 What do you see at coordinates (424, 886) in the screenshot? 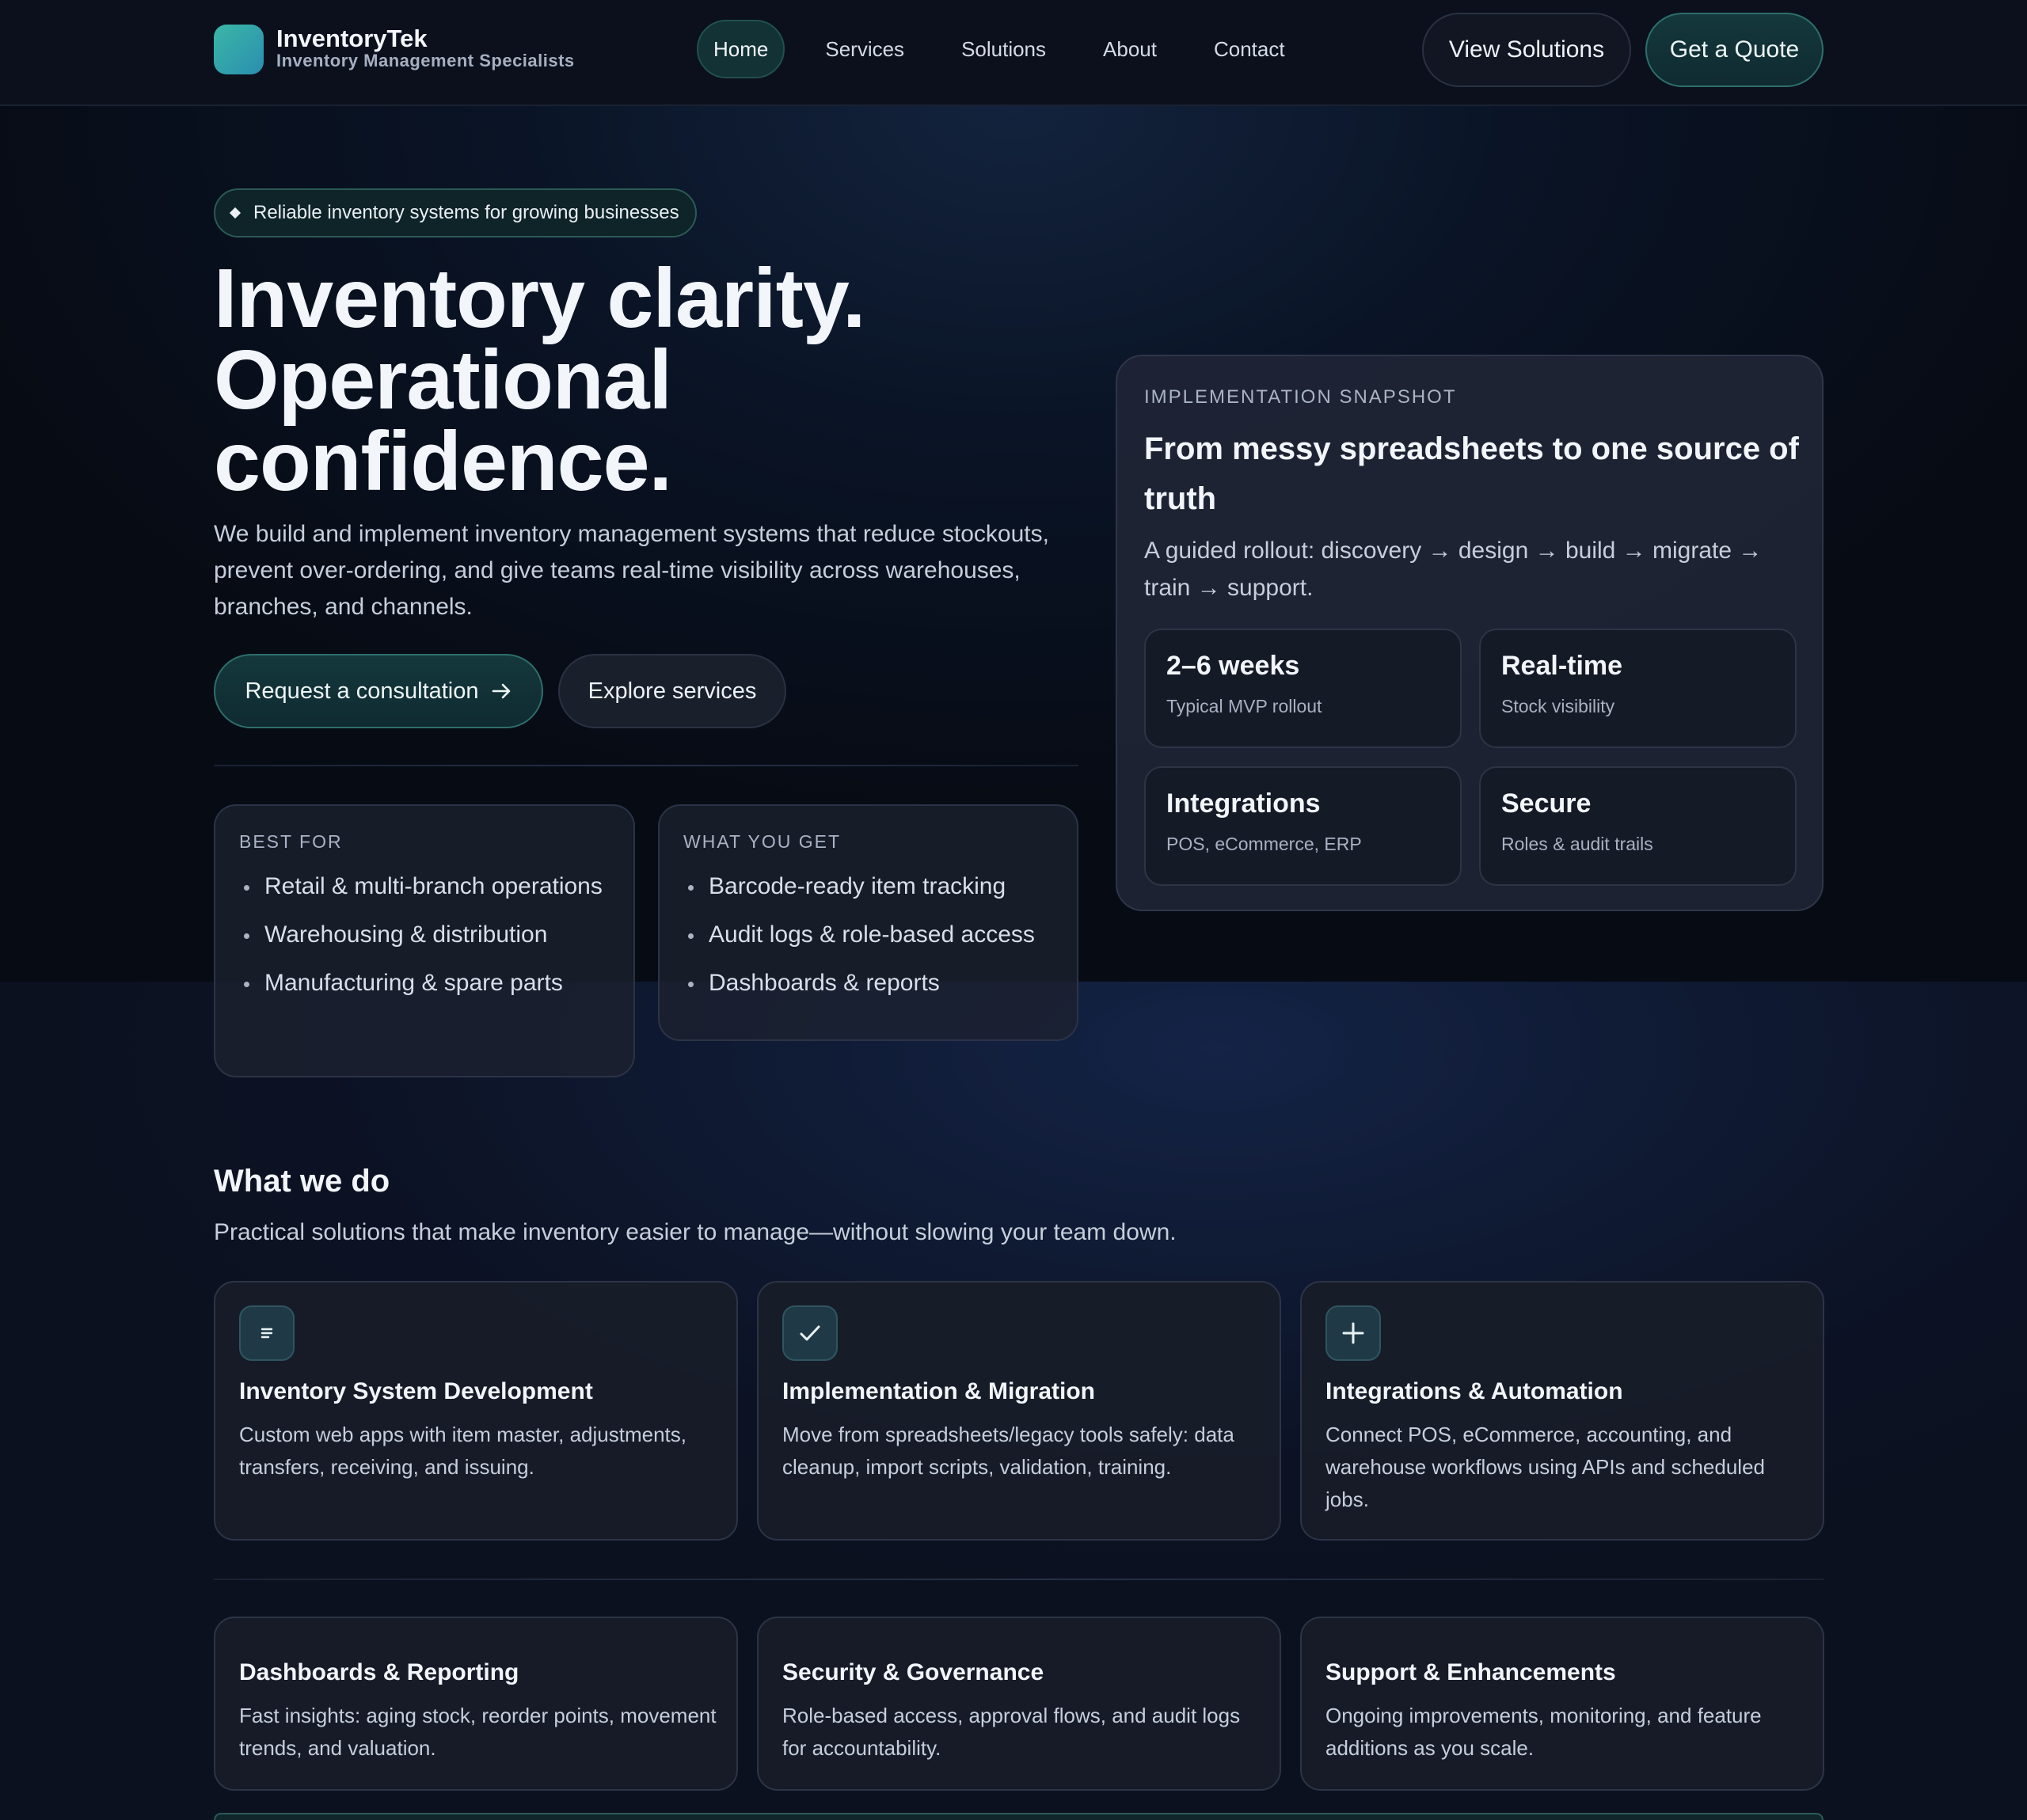
I see `list-item: Retail & multi-branch operations` at bounding box center [424, 886].